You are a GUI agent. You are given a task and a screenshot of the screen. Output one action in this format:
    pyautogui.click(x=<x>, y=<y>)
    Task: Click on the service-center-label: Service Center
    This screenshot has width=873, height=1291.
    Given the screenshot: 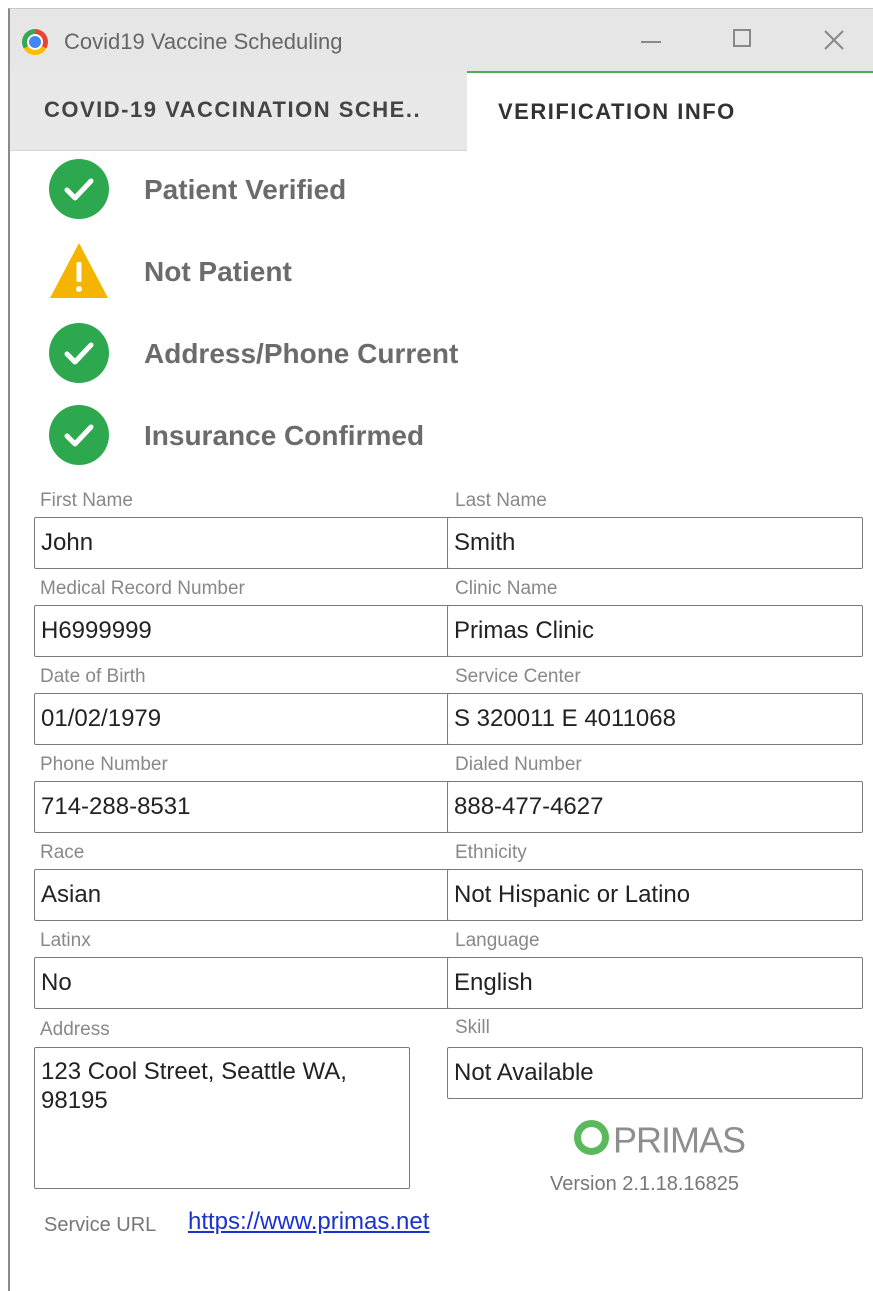 What is the action you would take?
    pyautogui.click(x=518, y=676)
    